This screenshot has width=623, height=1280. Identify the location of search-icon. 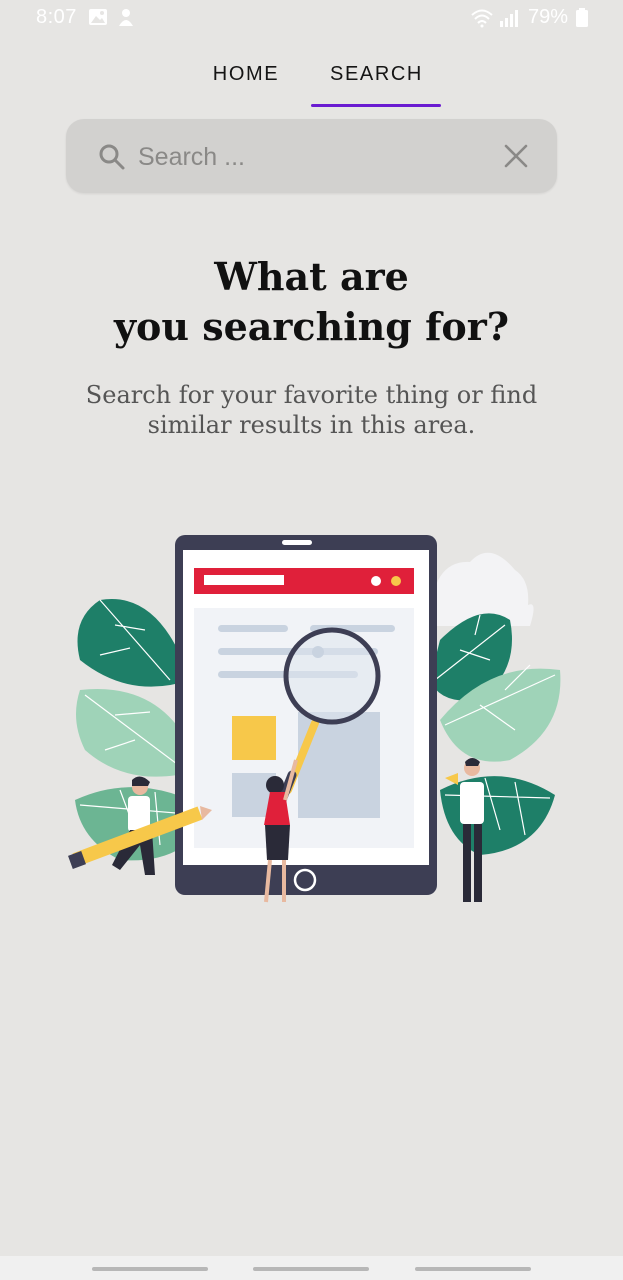
(112, 157).